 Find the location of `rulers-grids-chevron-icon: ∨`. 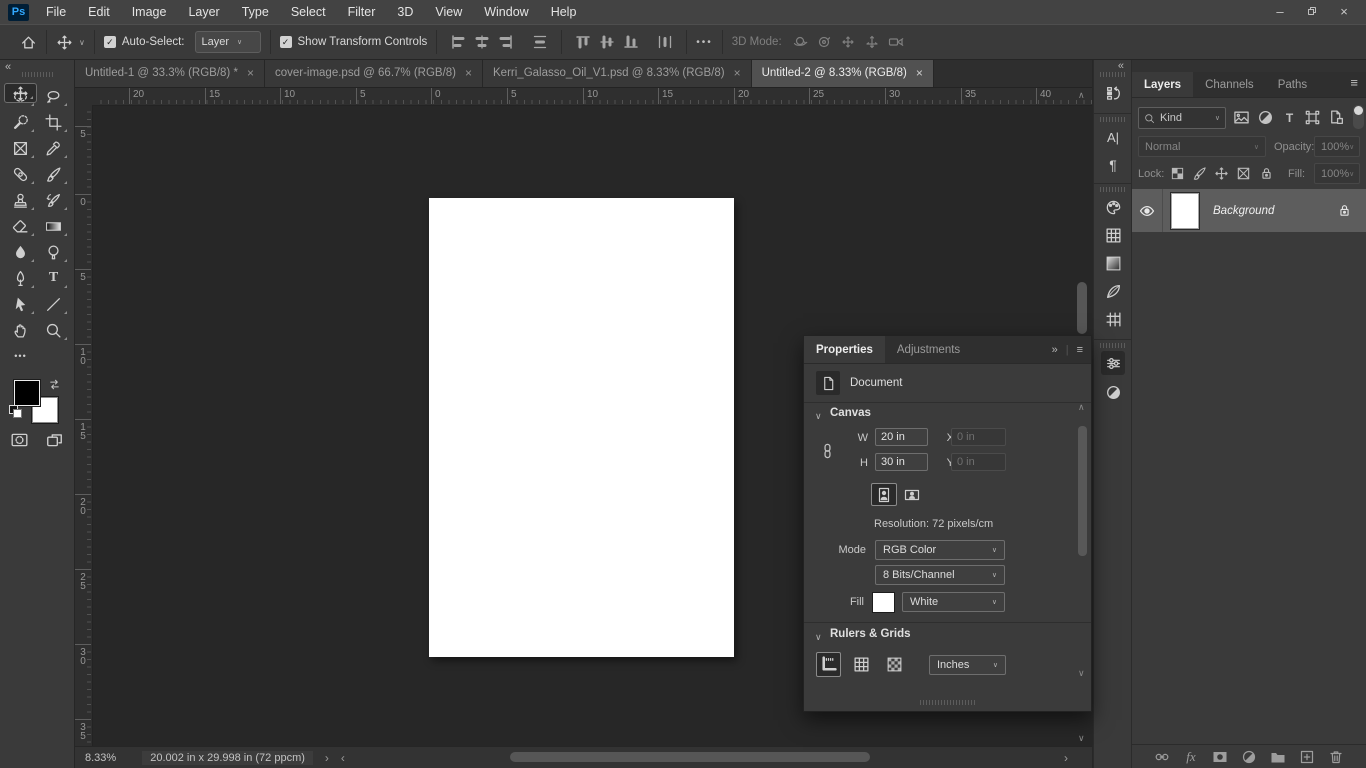

rulers-grids-chevron-icon: ∨ is located at coordinates (818, 637).